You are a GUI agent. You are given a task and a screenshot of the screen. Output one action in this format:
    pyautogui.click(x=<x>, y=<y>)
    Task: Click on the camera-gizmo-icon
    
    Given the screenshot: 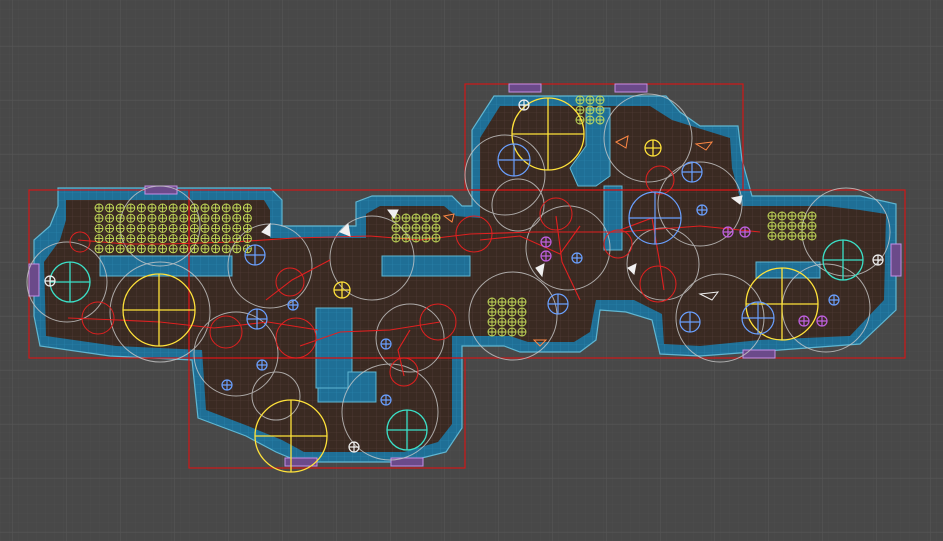 What is the action you would take?
    pyautogui.click(x=524, y=105)
    